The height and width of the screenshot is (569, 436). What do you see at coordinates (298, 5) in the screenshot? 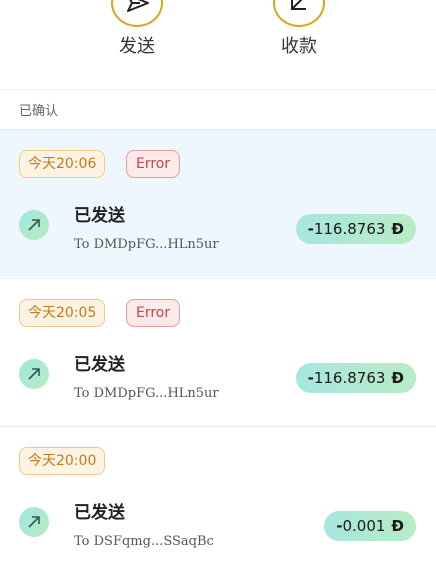
I see `receive-arrow-icon` at bounding box center [298, 5].